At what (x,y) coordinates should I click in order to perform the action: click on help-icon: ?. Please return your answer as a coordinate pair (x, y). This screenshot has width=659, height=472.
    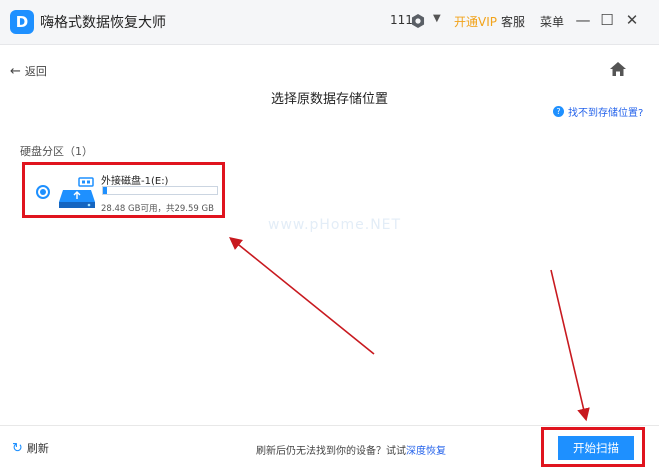
    Looking at the image, I should click on (558, 111).